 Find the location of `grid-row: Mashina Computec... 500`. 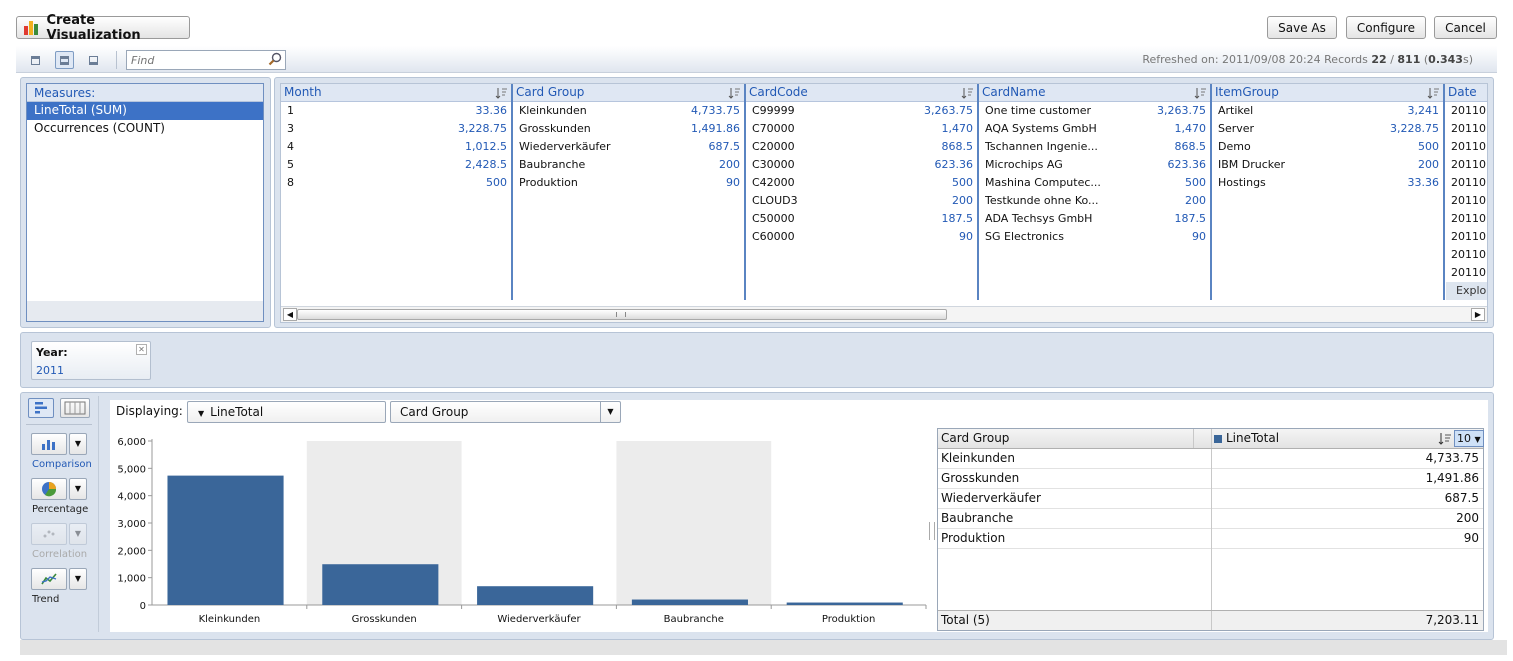

grid-row: Mashina Computec... 500 is located at coordinates (1094, 183).